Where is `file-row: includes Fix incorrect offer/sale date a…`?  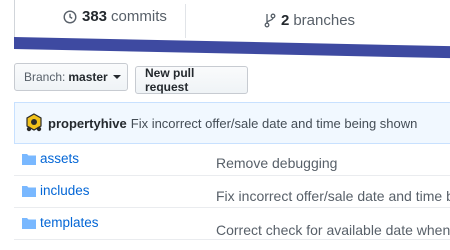 file-row: includes Fix incorrect offer/sale date a… is located at coordinates (232, 192).